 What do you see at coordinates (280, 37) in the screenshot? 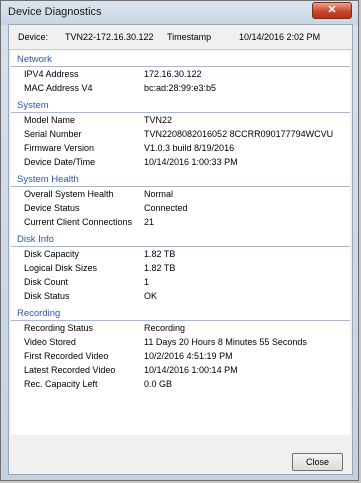
I see `timestamp-value: 10/14/2016 2:02 PM` at bounding box center [280, 37].